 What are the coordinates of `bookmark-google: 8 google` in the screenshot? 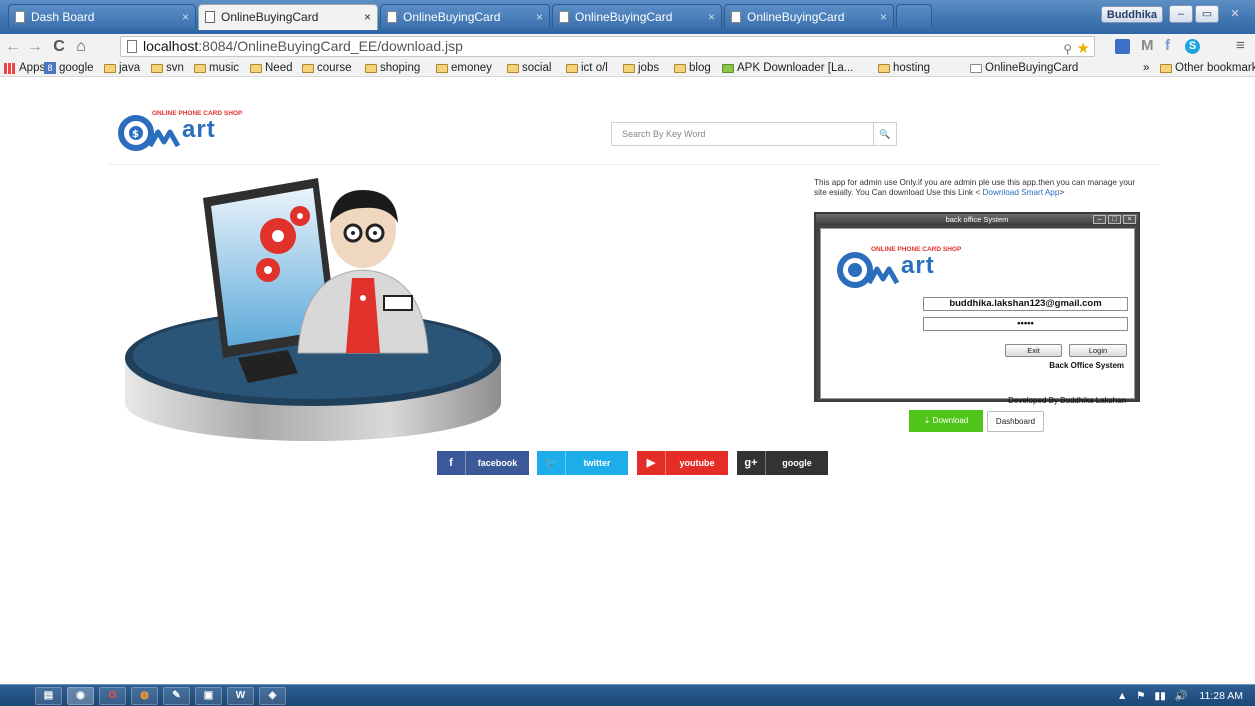 It's located at (69, 68).